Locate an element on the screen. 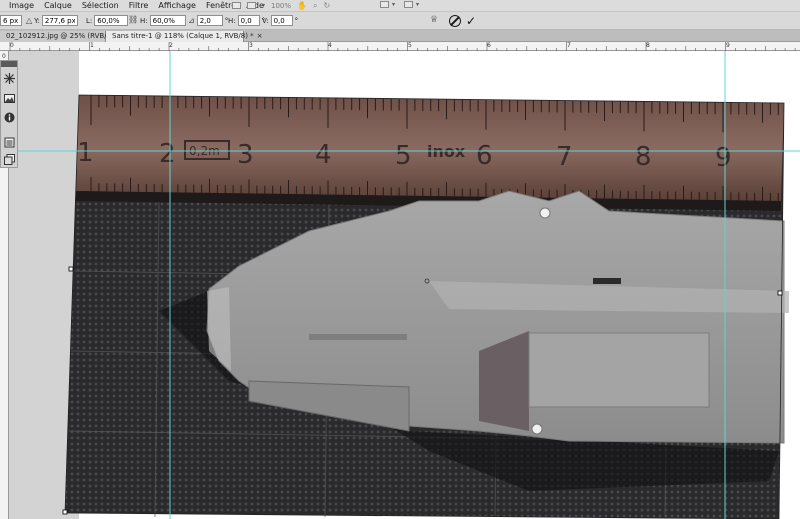 This screenshot has width=800, height=519. ruler-number: 6 is located at coordinates (489, 45).